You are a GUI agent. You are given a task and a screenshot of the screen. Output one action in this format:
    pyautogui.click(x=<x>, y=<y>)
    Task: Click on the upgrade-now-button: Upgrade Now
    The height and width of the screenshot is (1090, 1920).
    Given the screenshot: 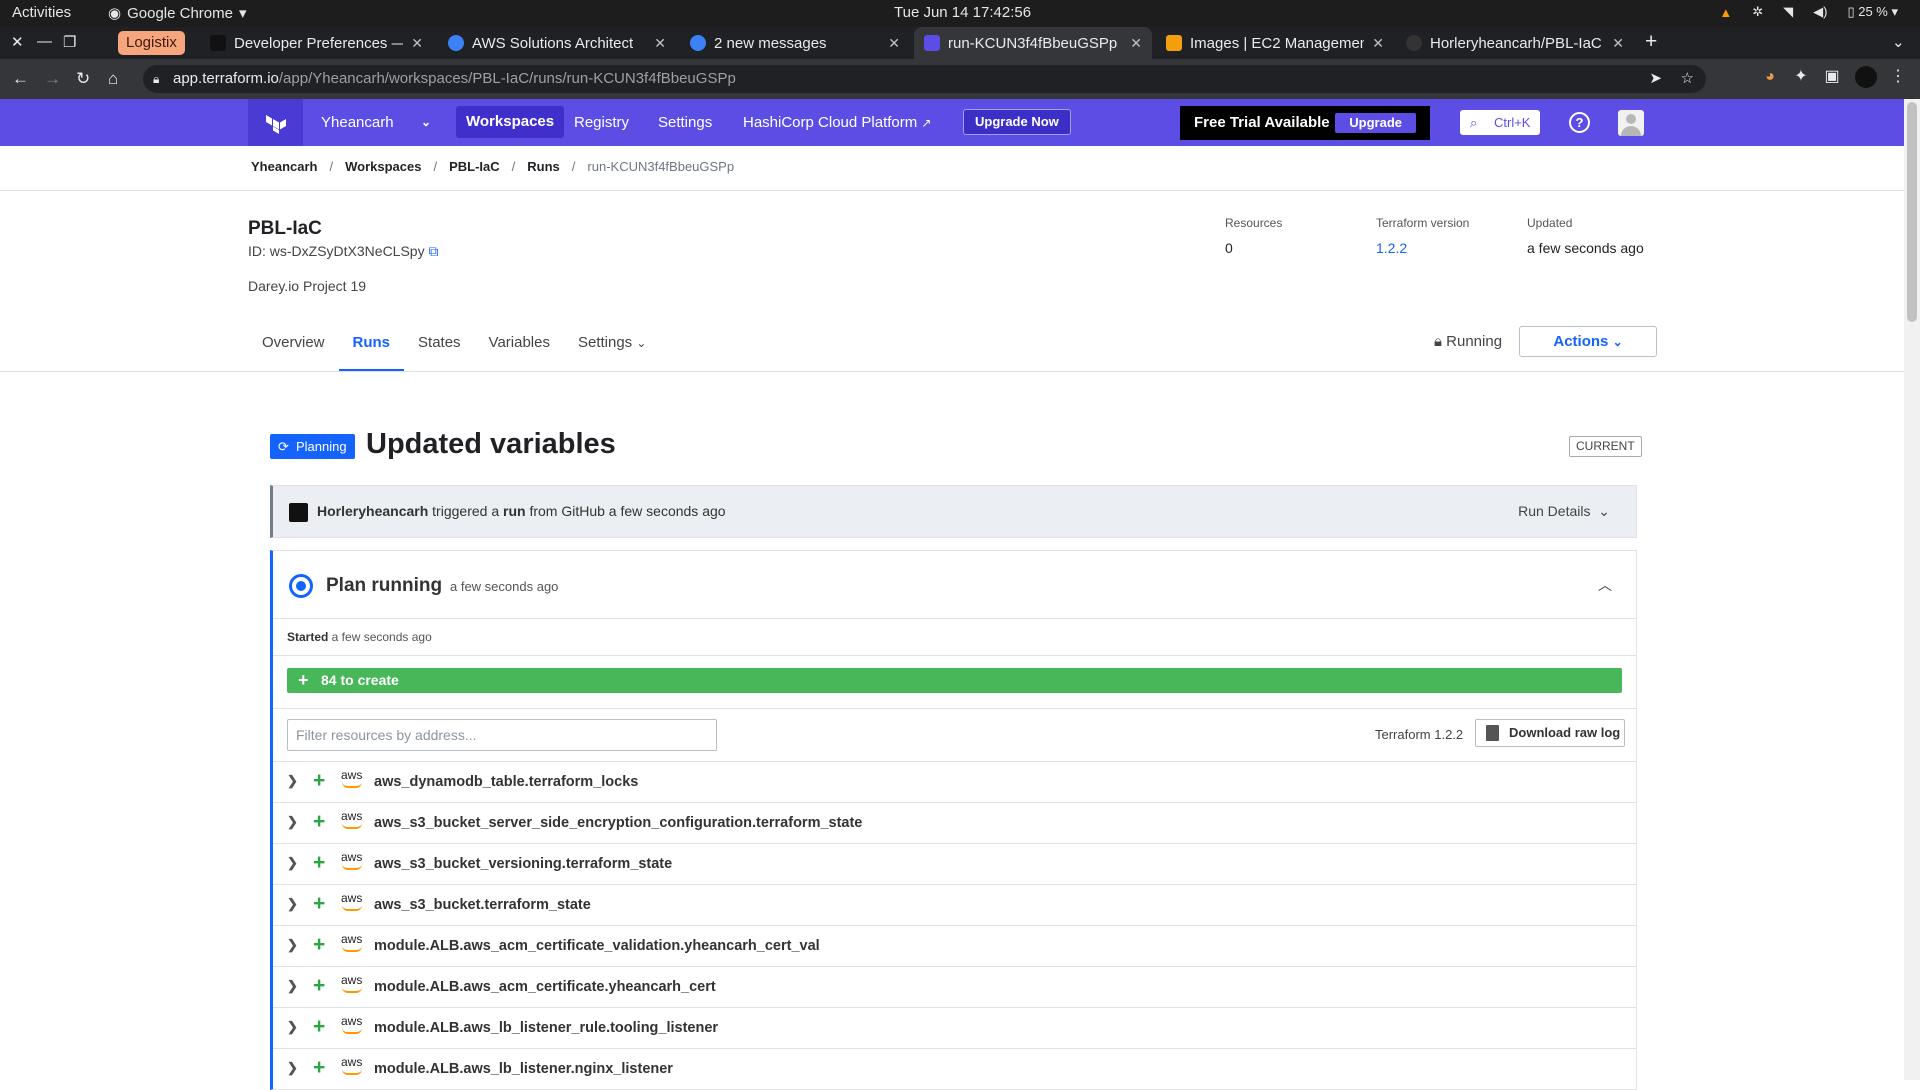 What is the action you would take?
    pyautogui.click(x=1017, y=122)
    